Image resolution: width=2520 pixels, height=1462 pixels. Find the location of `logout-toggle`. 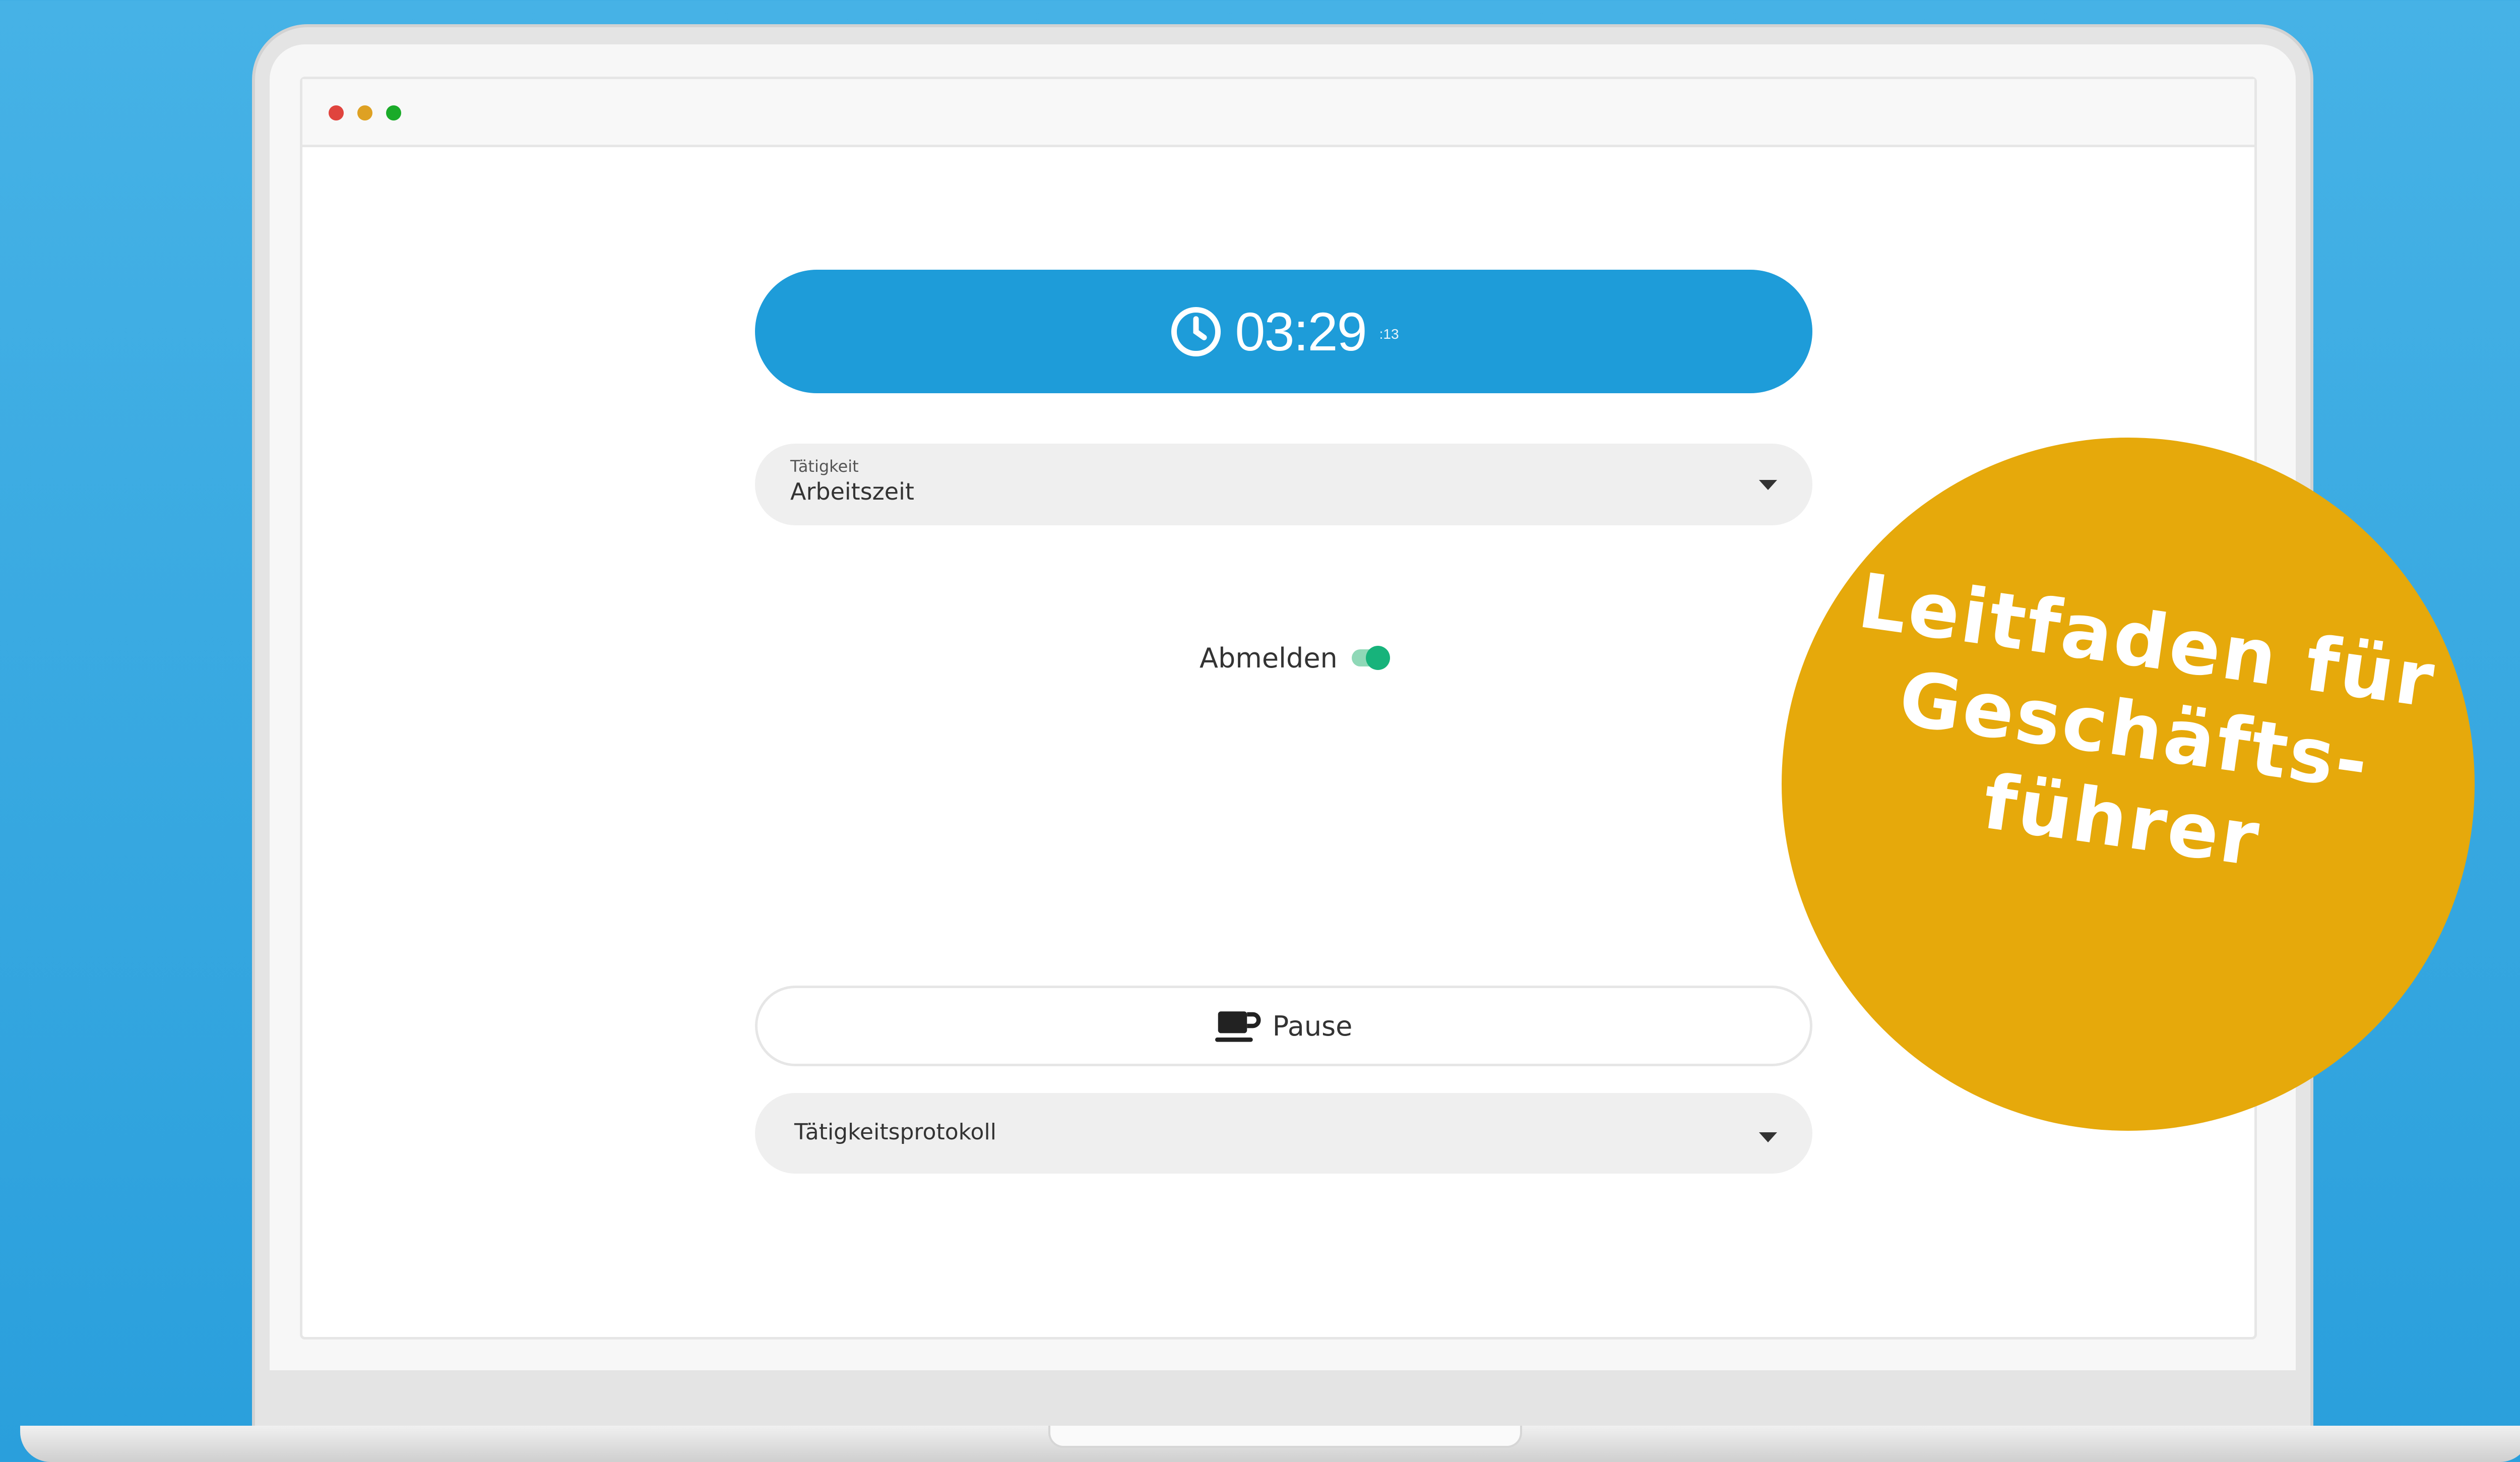

logout-toggle is located at coordinates (1370, 658).